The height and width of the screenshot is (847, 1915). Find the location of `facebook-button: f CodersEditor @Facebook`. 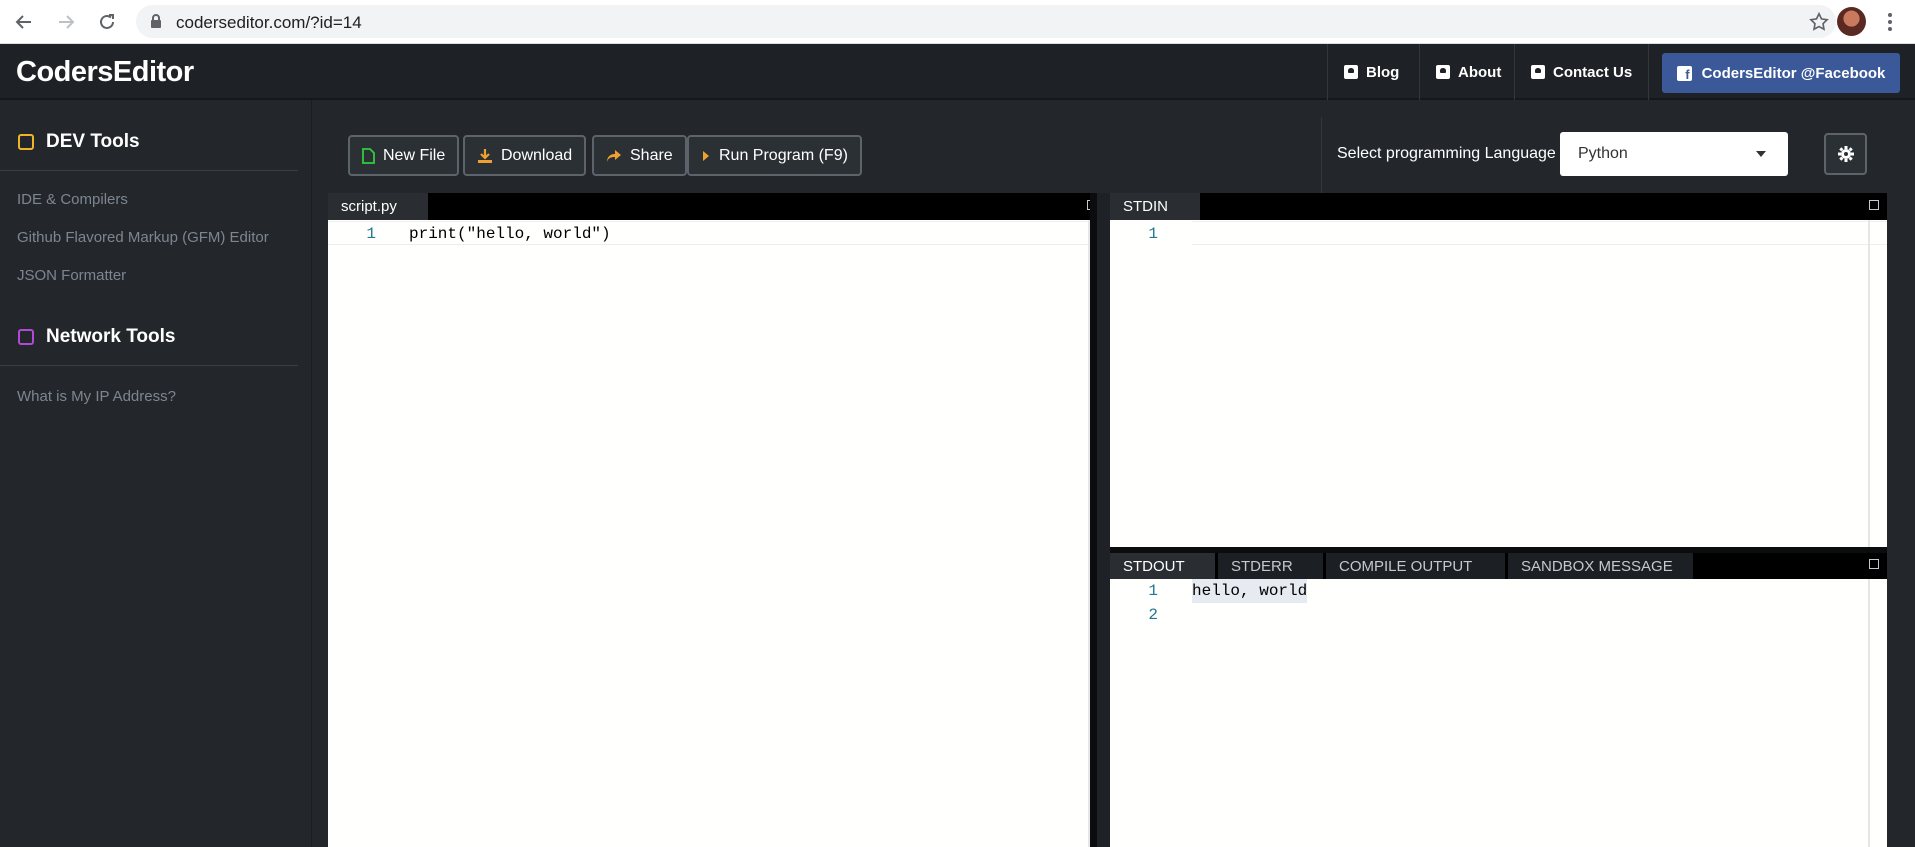

facebook-button: f CodersEditor @Facebook is located at coordinates (1781, 73).